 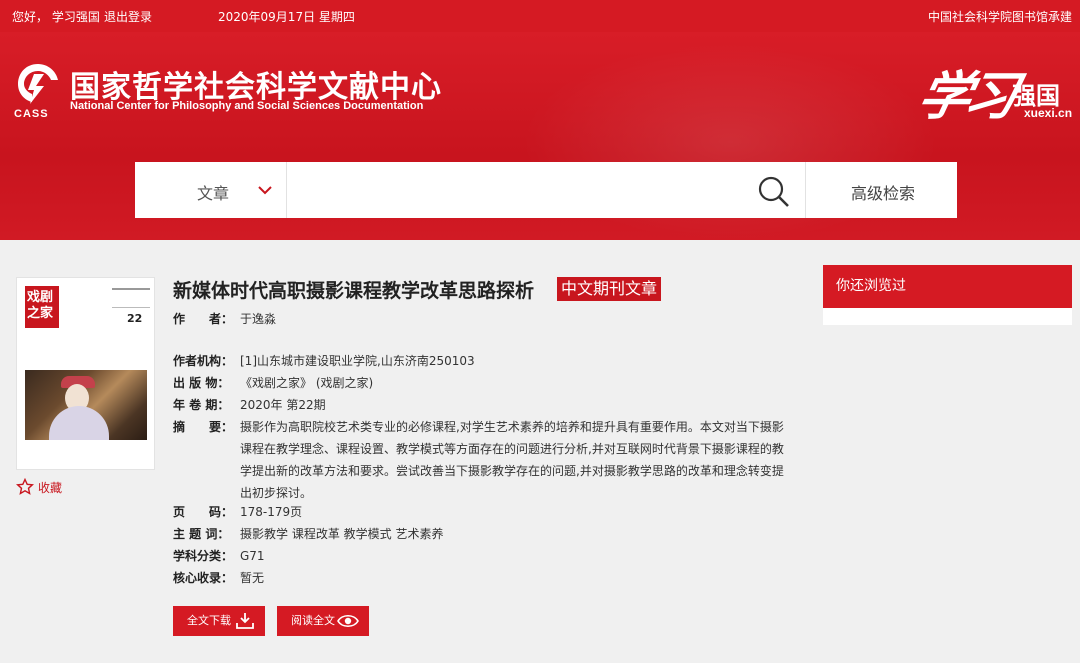 What do you see at coordinates (348, 621) in the screenshot?
I see `eye-icon` at bounding box center [348, 621].